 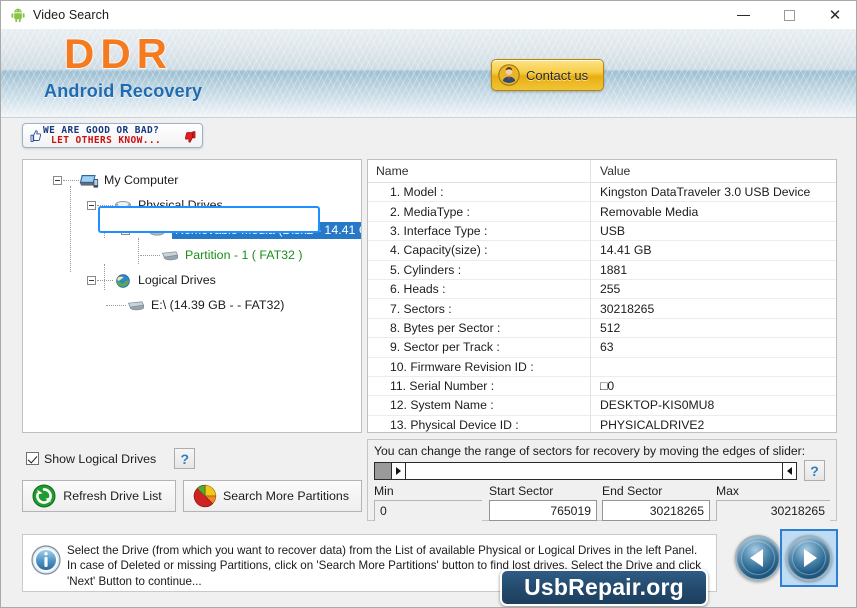 I want to click on window-controls: ✕, so click(x=788, y=15).